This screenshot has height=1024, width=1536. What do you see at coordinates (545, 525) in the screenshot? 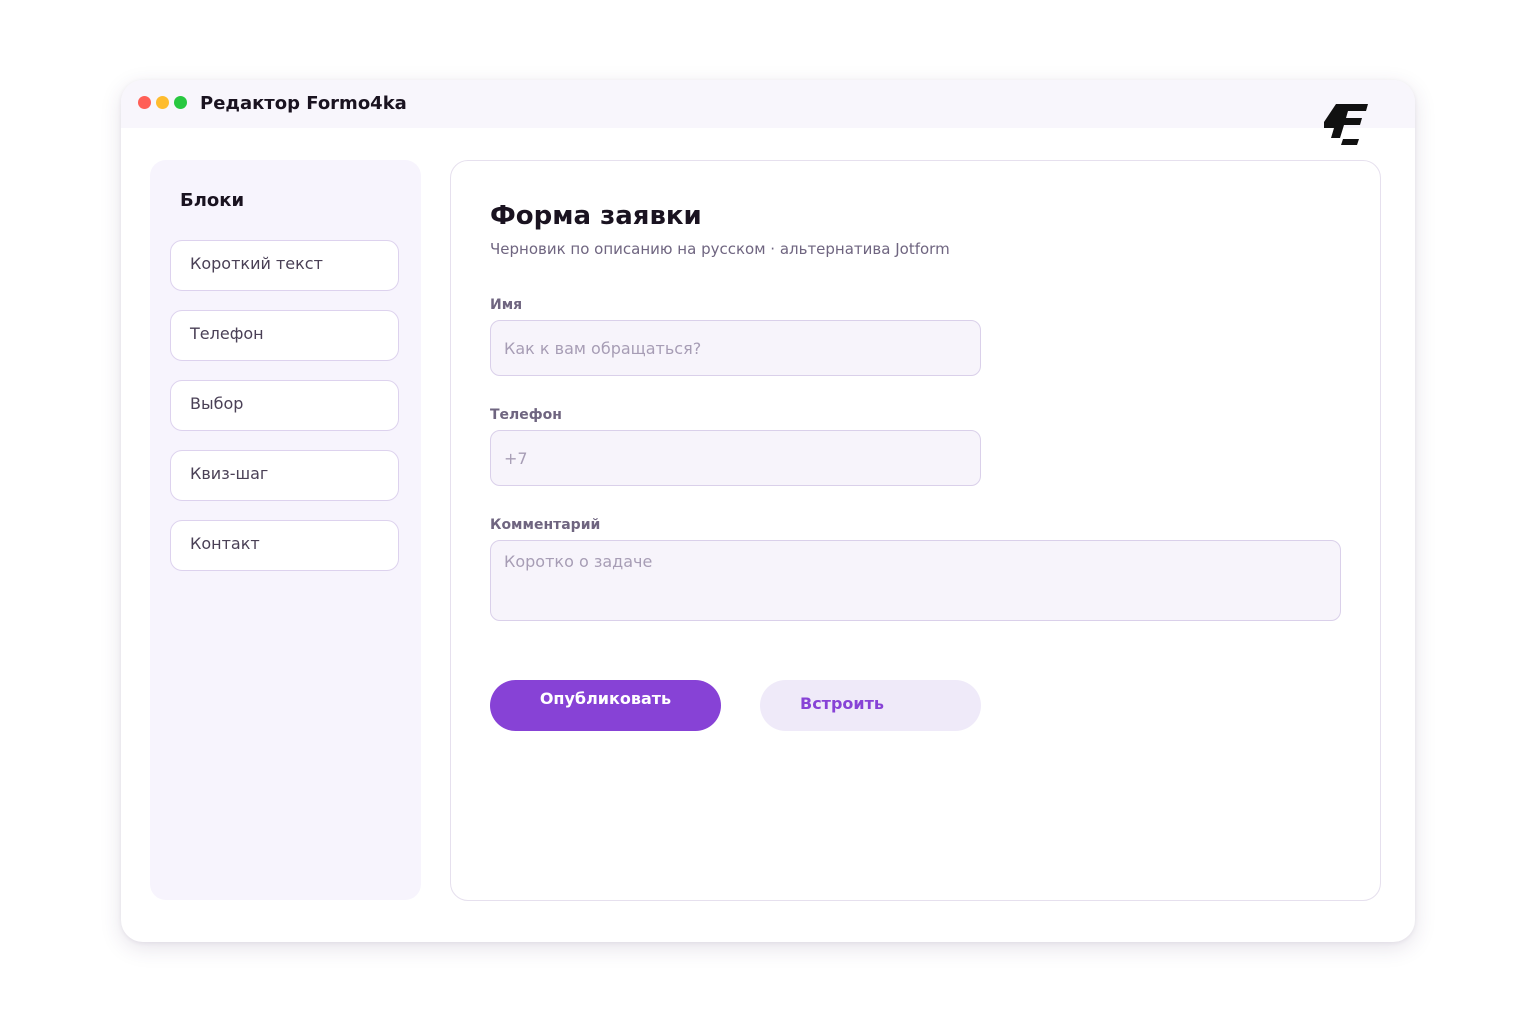
I see `comment-label: Комментарий` at bounding box center [545, 525].